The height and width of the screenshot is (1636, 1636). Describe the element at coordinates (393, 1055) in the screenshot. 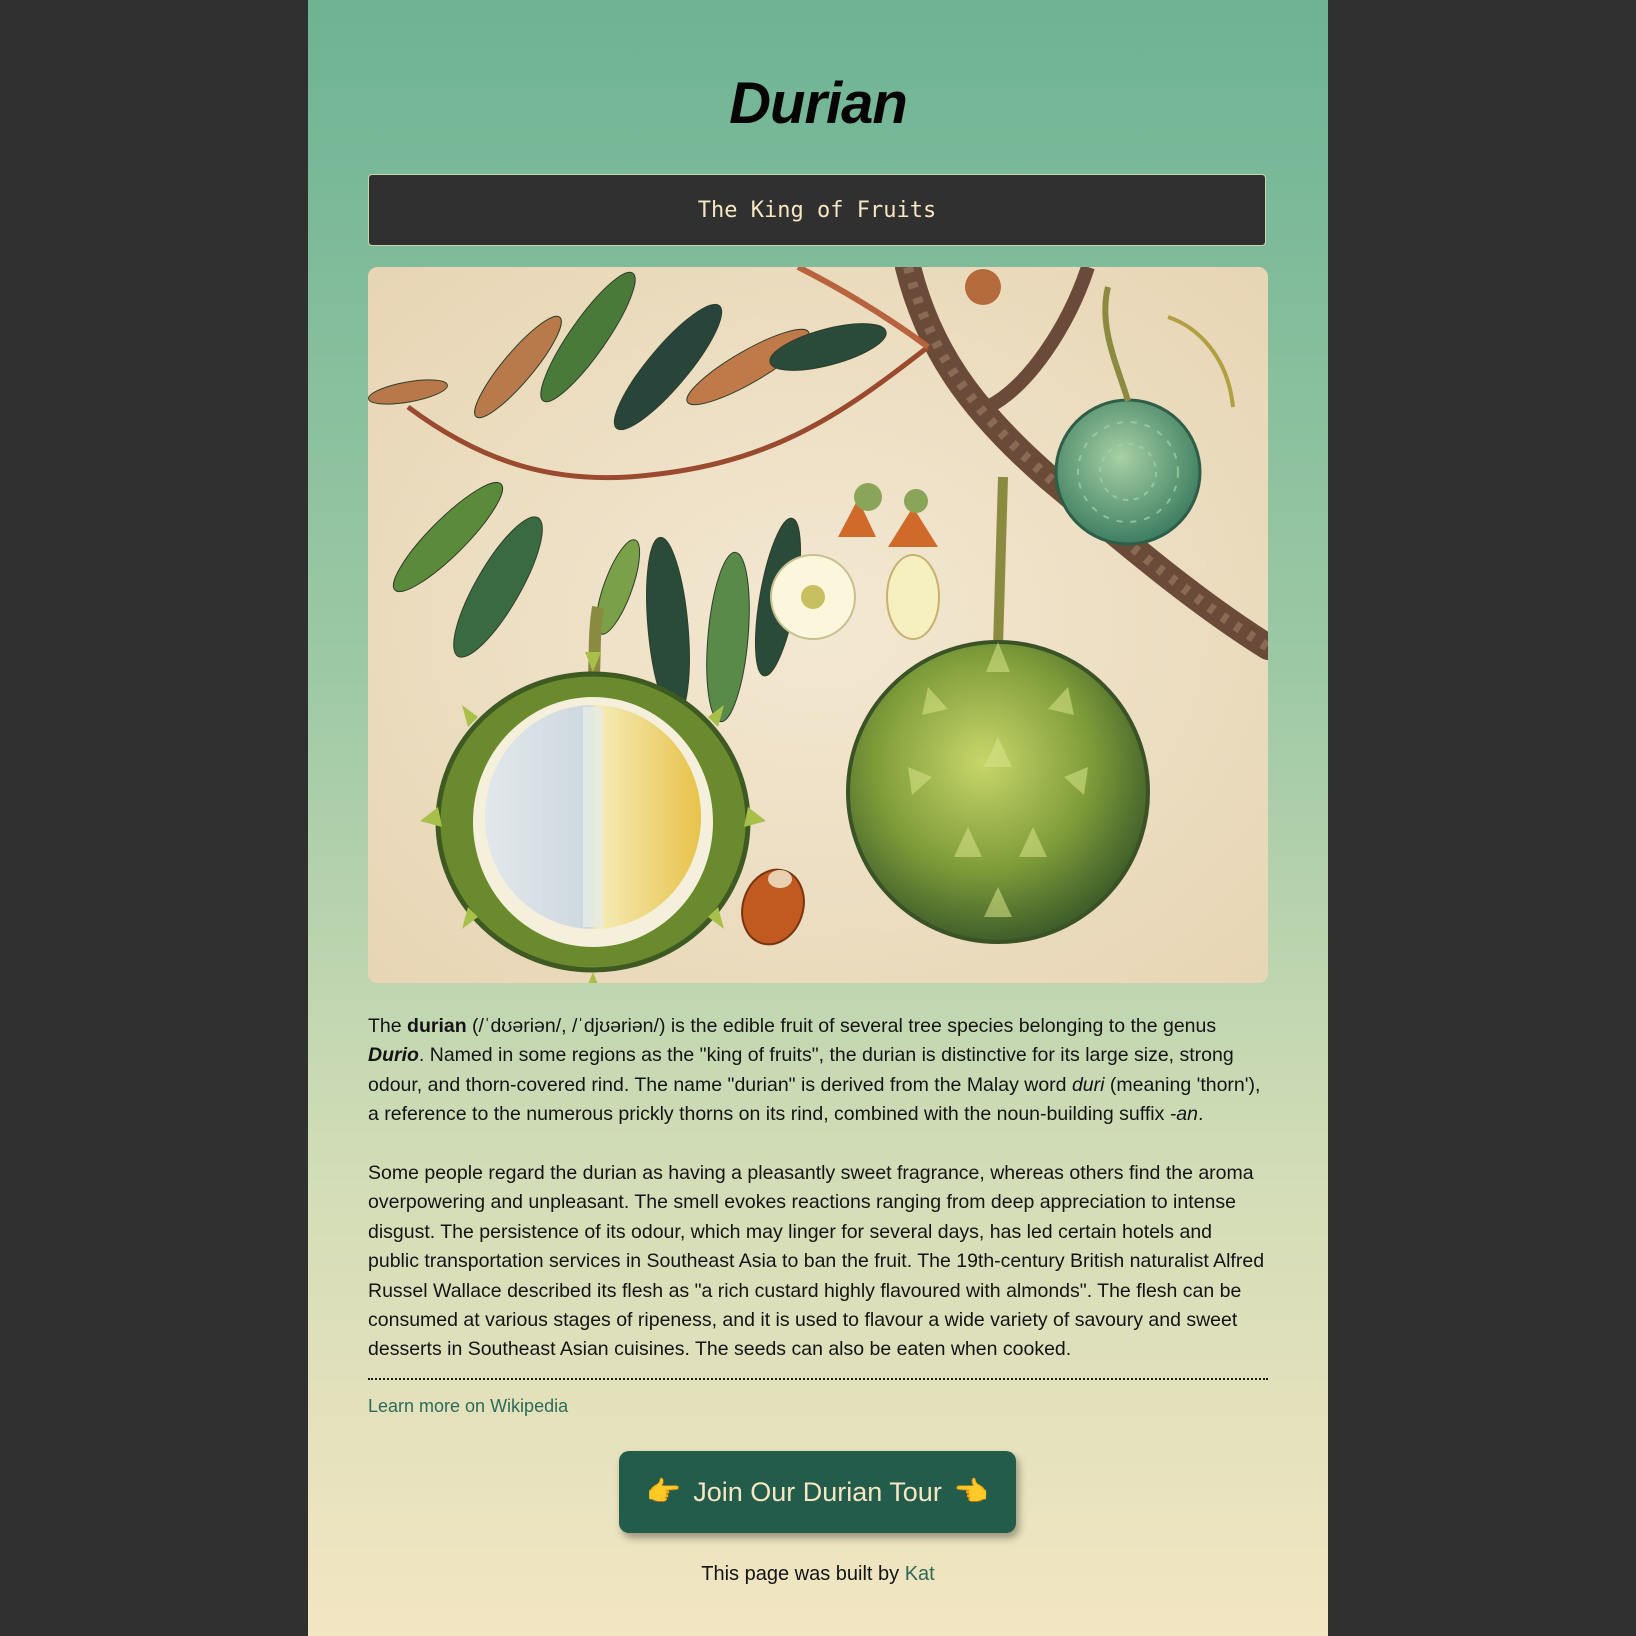

I see `genus-term: Durio` at that location.